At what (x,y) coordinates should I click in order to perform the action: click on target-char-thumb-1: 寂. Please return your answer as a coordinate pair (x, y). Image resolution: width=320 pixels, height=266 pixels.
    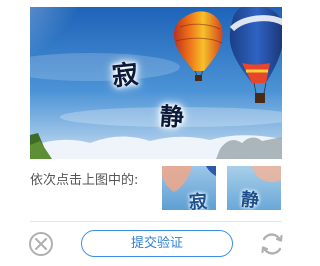
    Looking at the image, I should click on (189, 188).